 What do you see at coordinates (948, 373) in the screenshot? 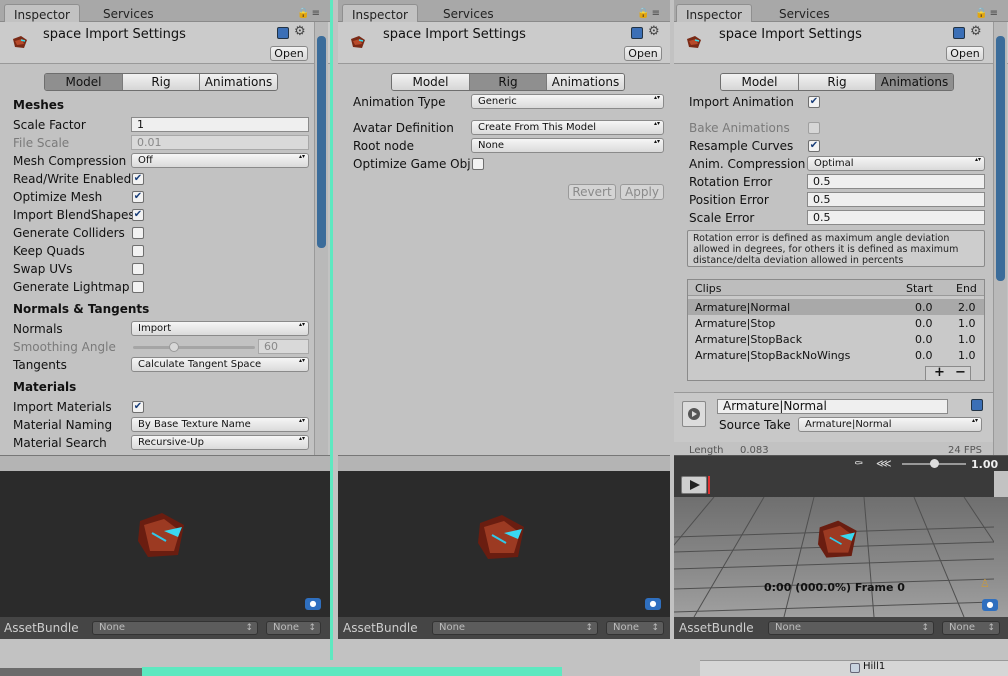
I see `clip-add-remove: + −` at bounding box center [948, 373].